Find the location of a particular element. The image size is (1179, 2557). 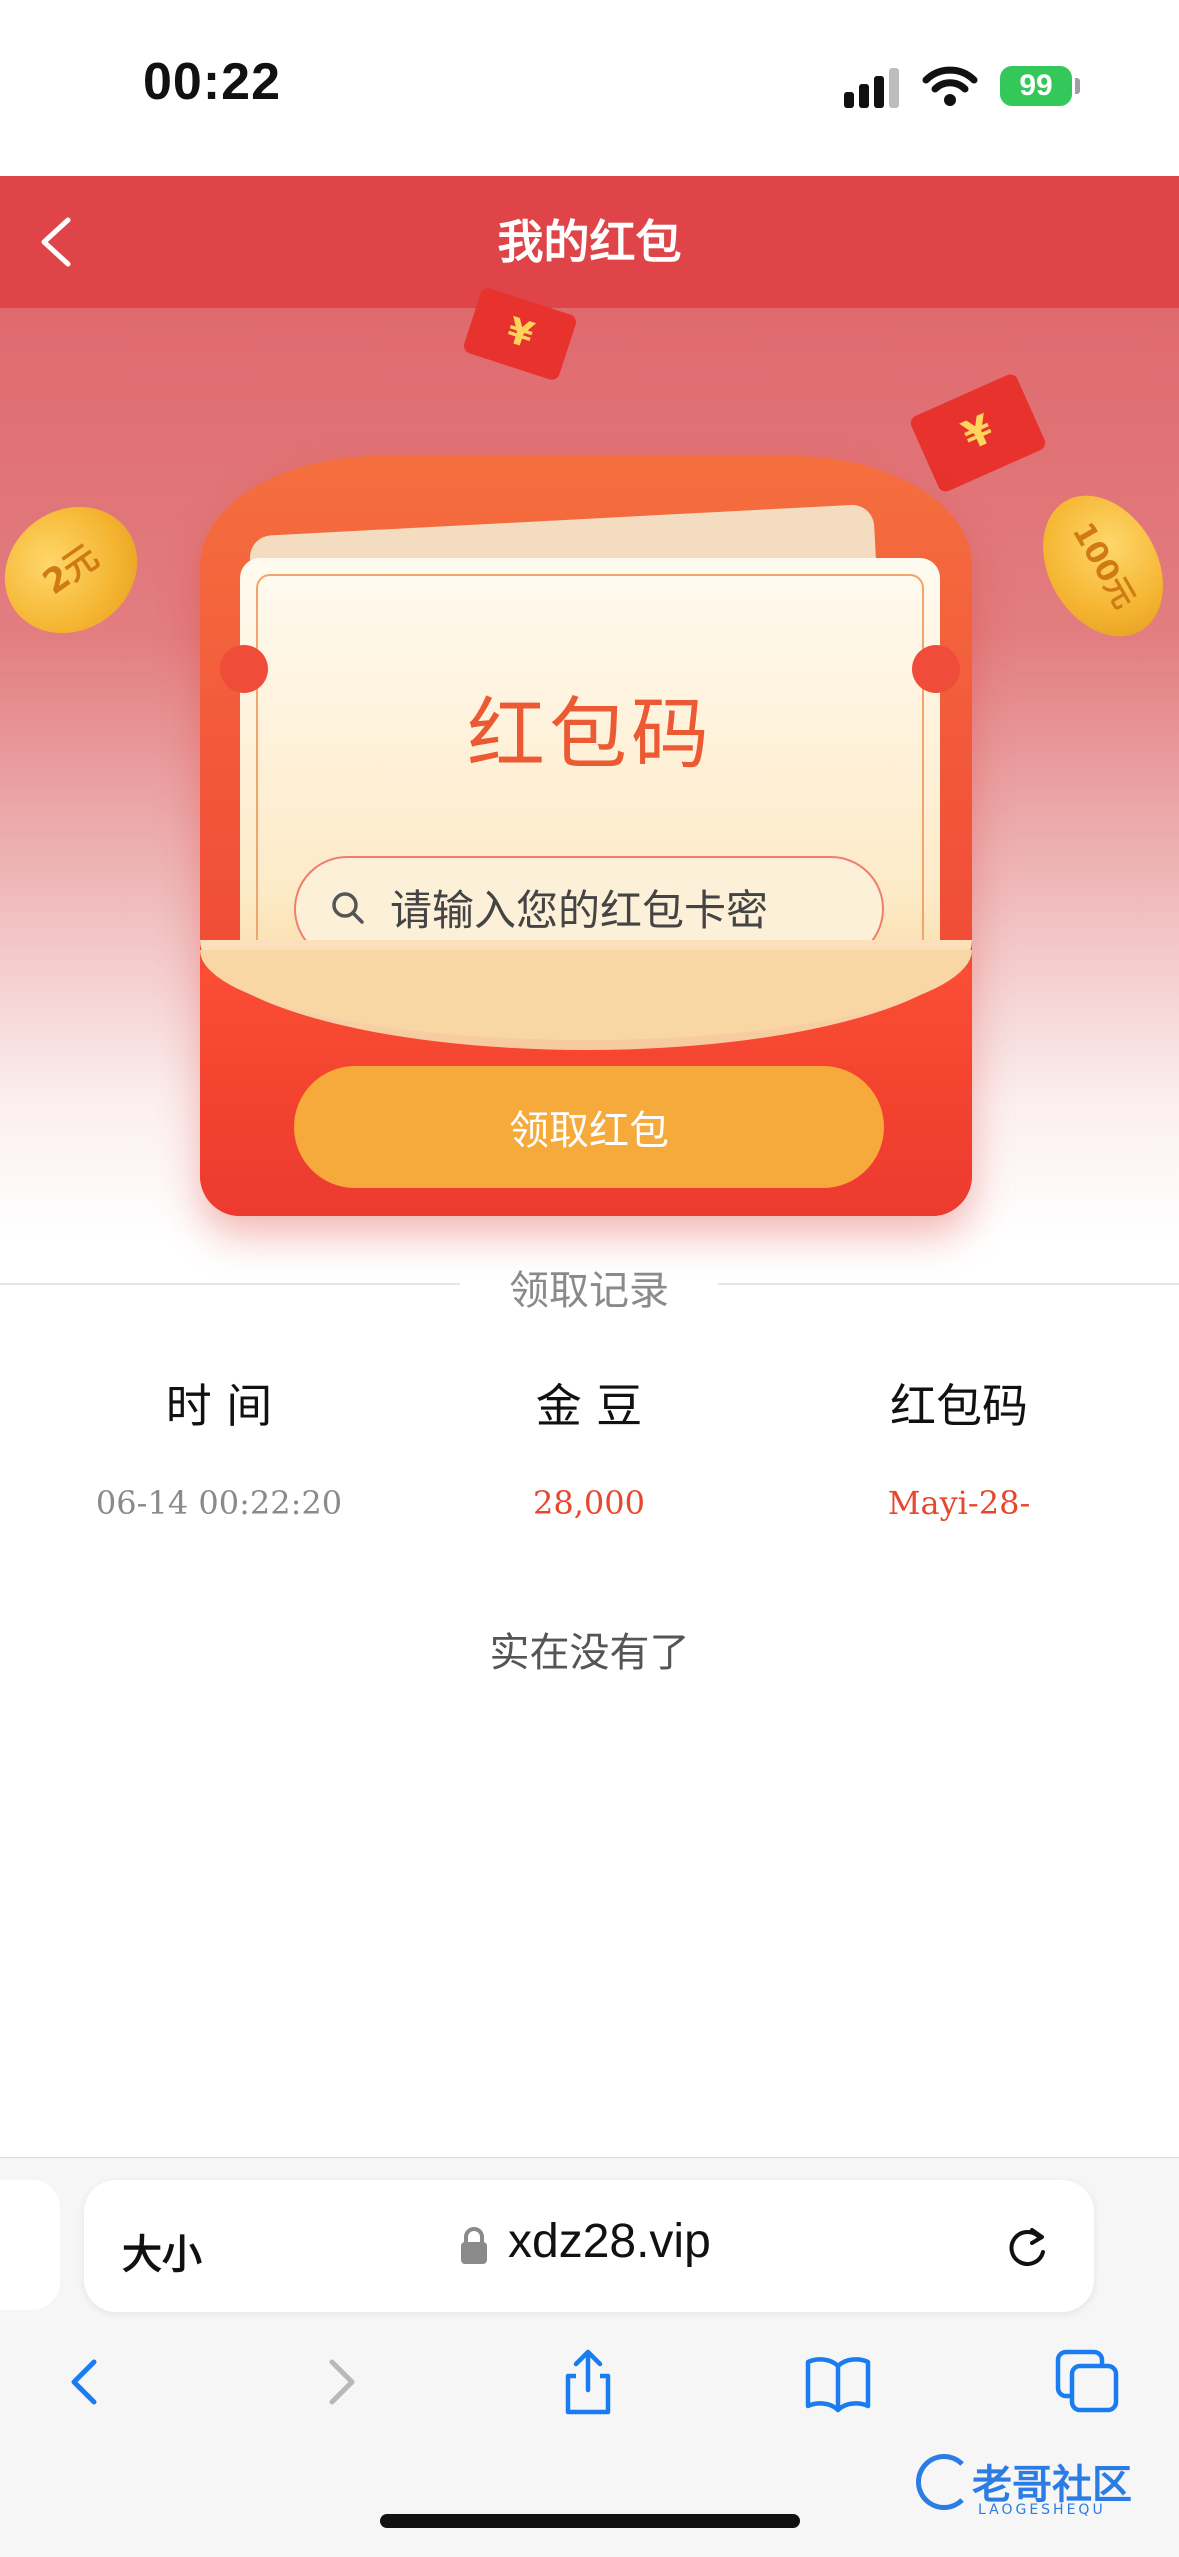

coin-label: 2元 is located at coordinates (71, 570).